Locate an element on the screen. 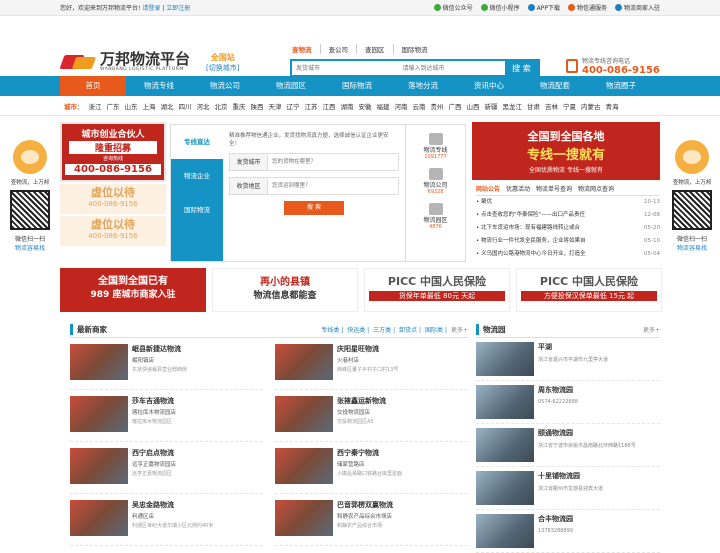 This screenshot has height=553, width=720. city-link: 江西 is located at coordinates (329, 106).